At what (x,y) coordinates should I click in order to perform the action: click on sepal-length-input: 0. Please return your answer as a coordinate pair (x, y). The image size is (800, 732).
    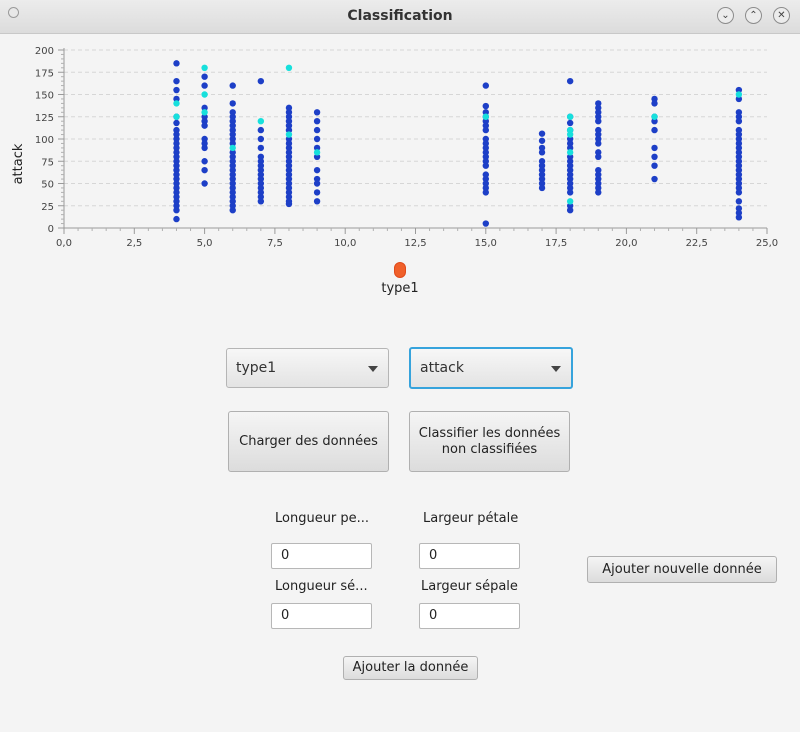
    Looking at the image, I should click on (321, 616).